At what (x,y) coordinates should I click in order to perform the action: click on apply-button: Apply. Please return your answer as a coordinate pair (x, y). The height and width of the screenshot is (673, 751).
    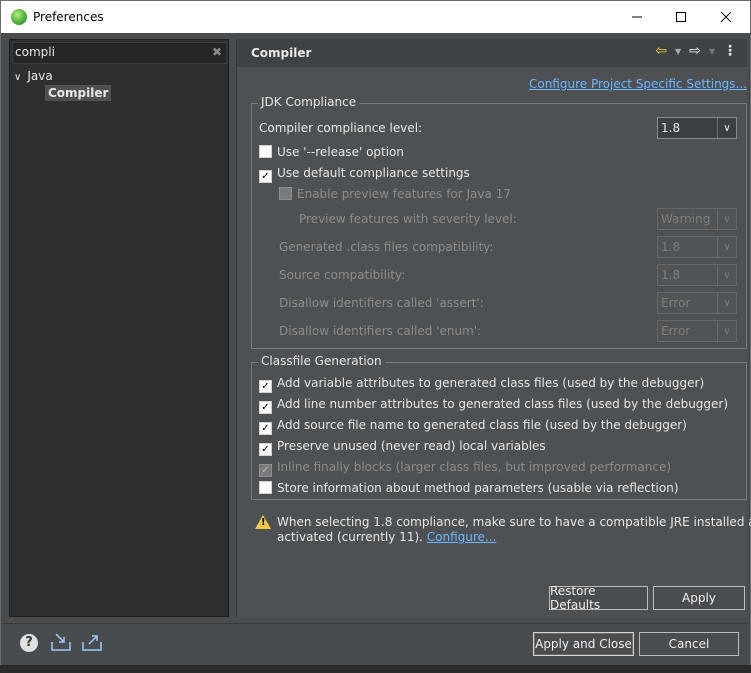
    Looking at the image, I should click on (699, 598).